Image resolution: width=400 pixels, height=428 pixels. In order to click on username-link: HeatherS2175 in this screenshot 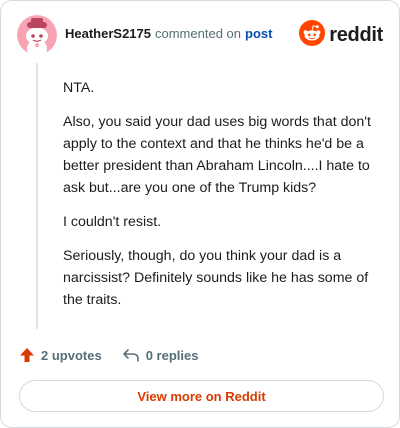, I will do `click(108, 33)`.